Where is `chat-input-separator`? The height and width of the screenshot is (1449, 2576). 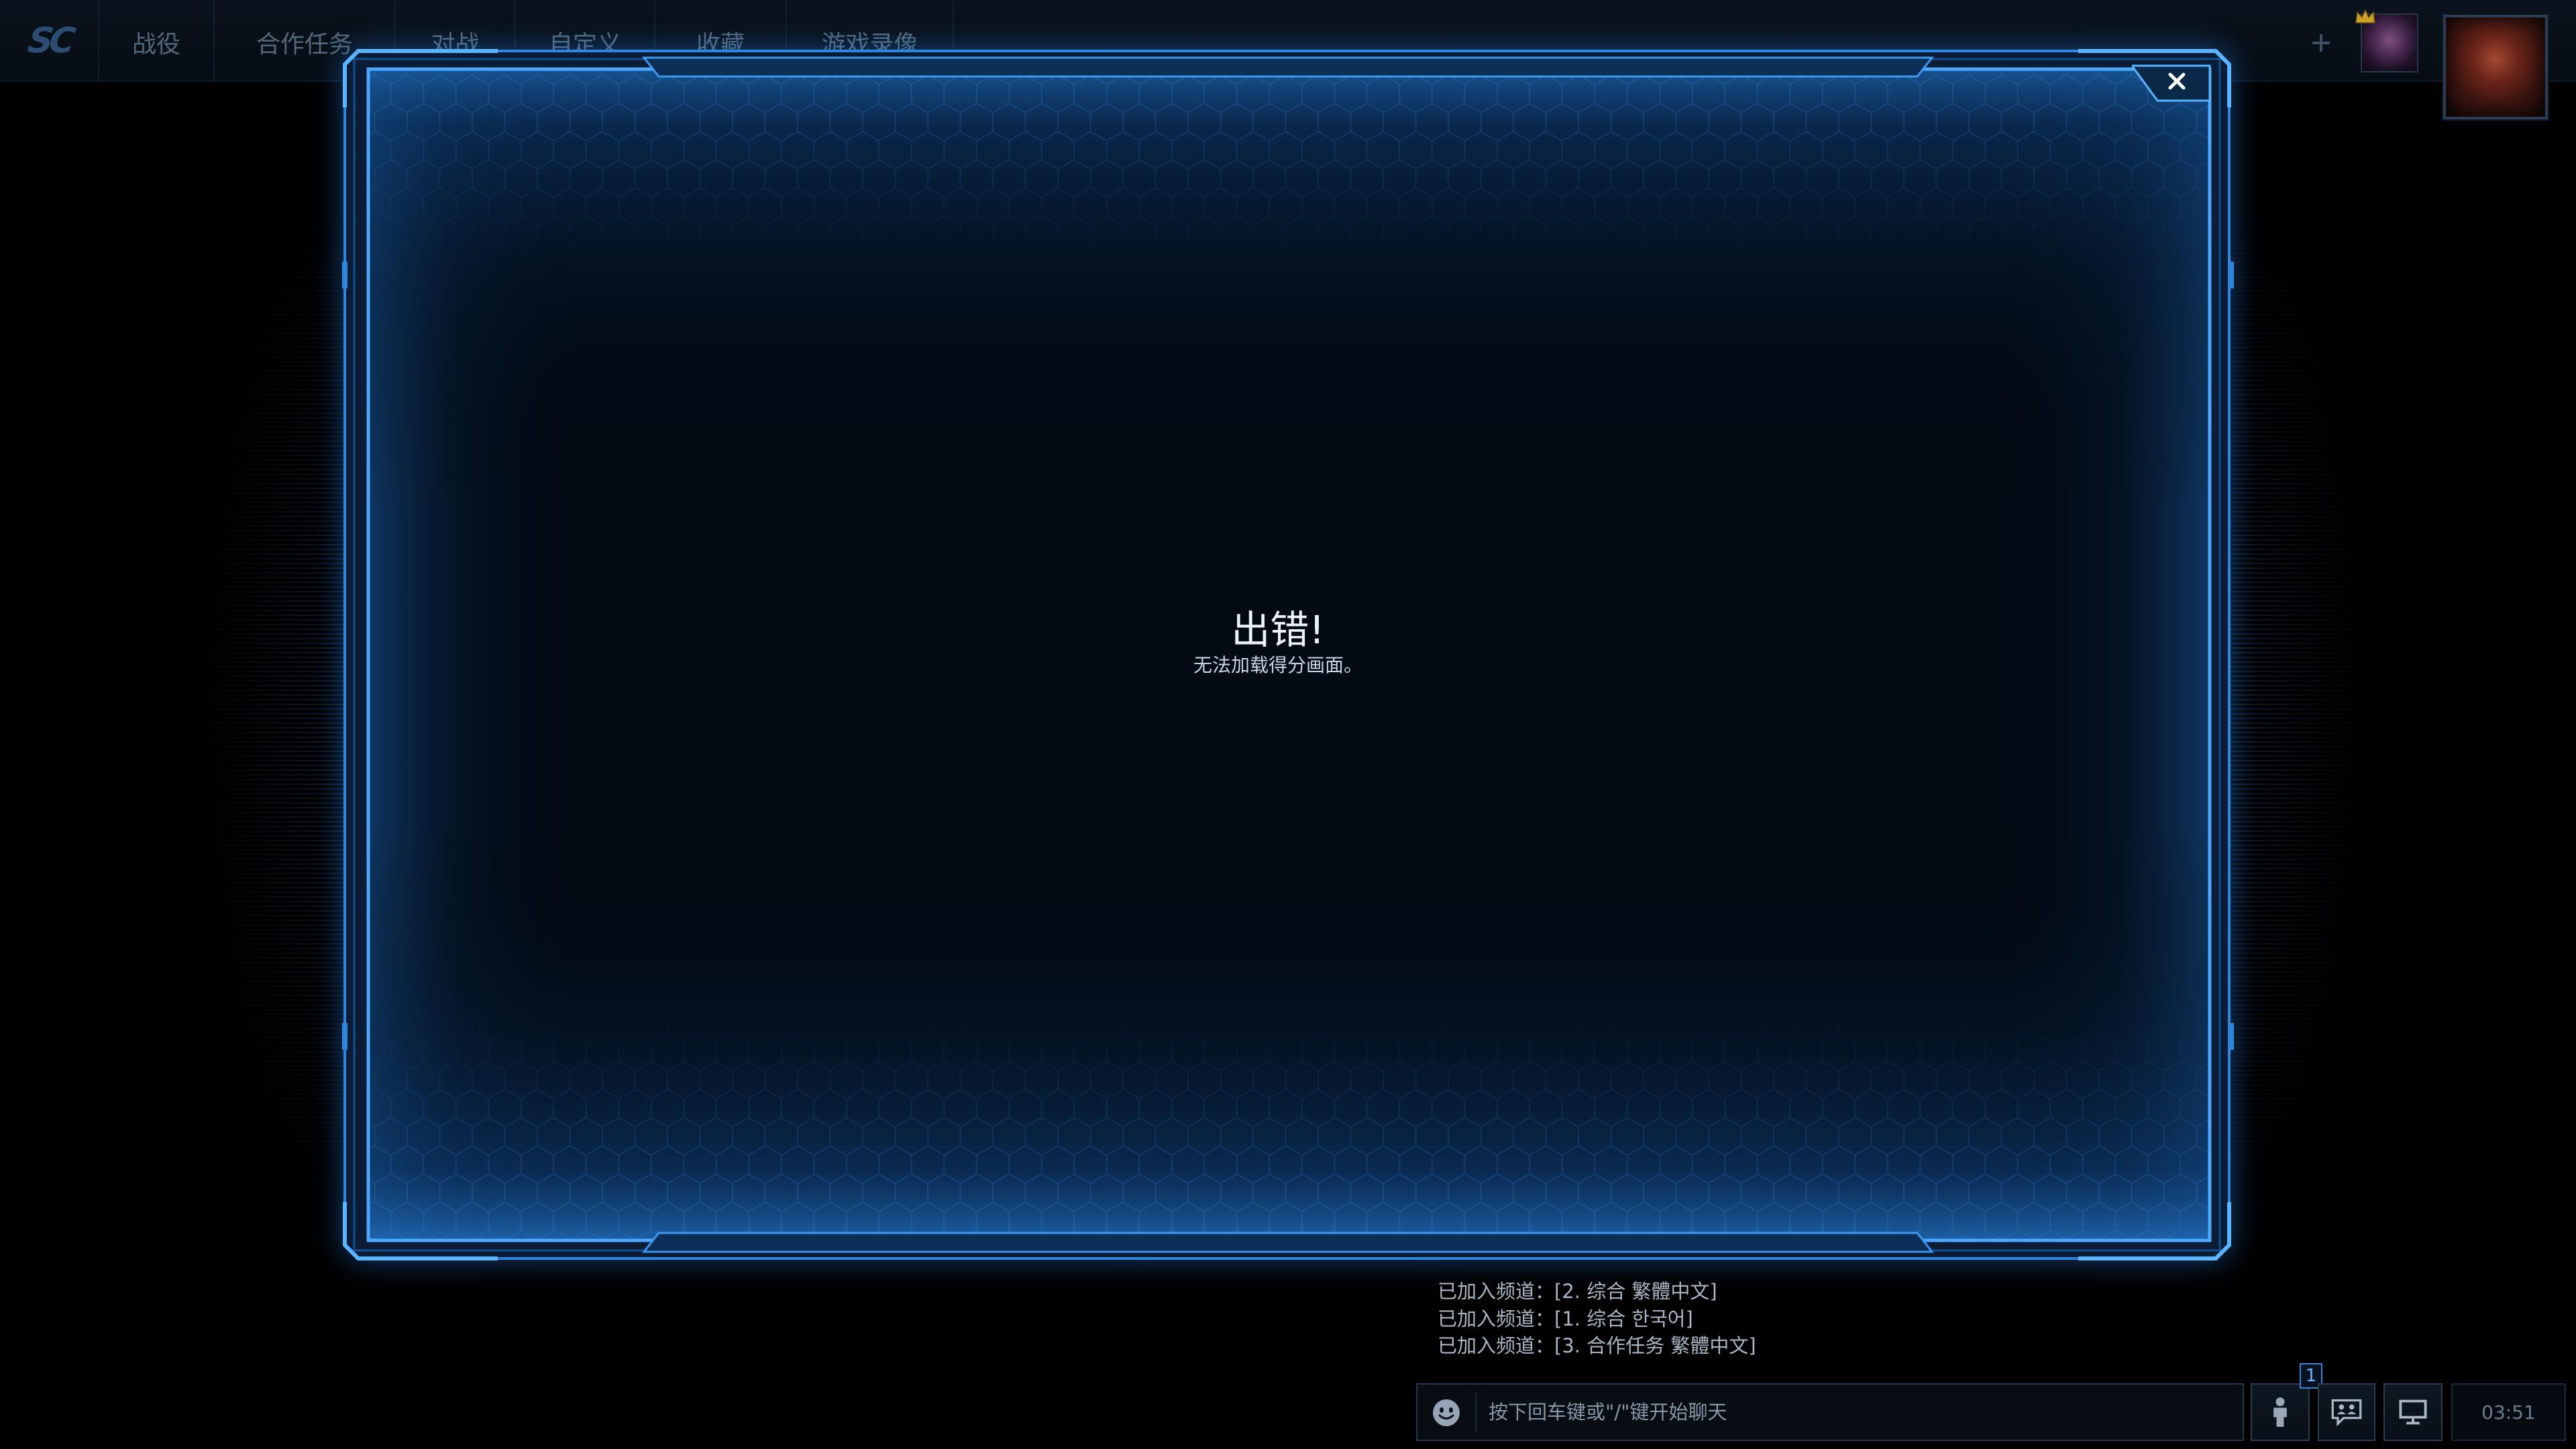
chat-input-separator is located at coordinates (1476, 1412).